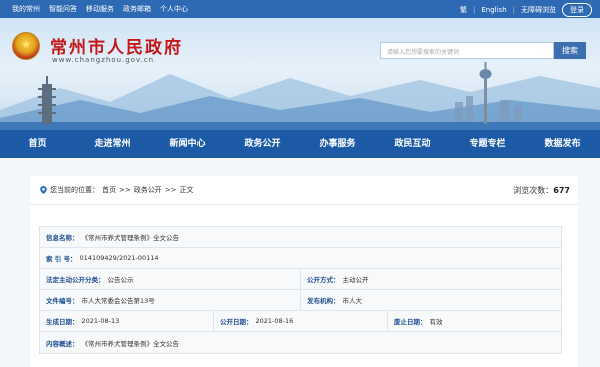 The width and height of the screenshot is (600, 367). What do you see at coordinates (62, 343) in the screenshot?
I see `summary-label: 内容概述：` at bounding box center [62, 343].